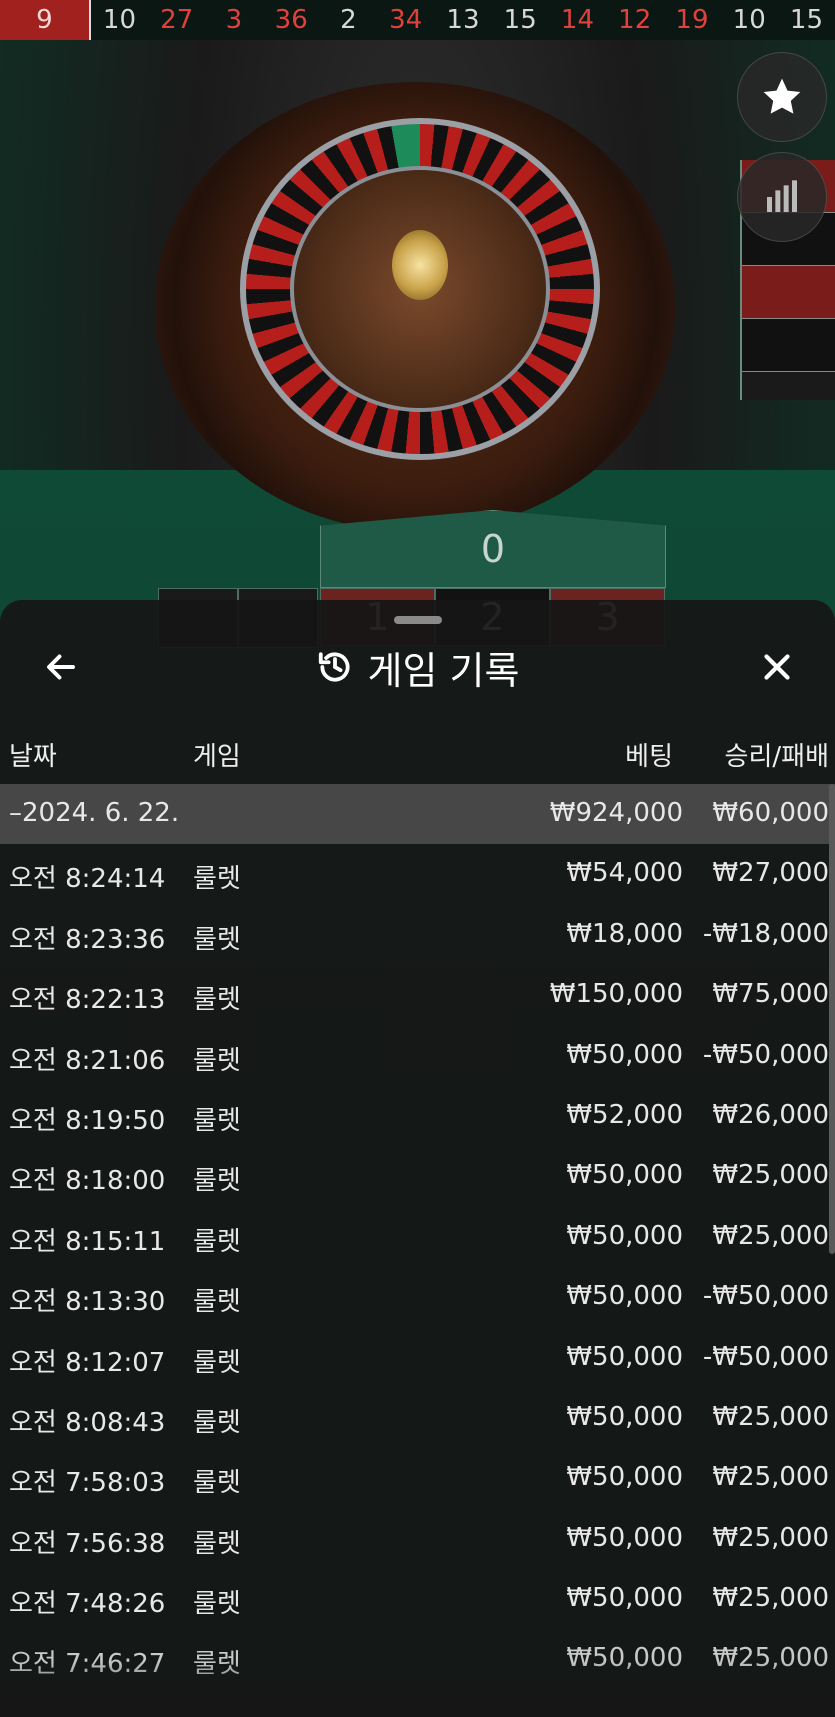 Image resolution: width=835 pixels, height=1717 pixels. What do you see at coordinates (417, 1358) in the screenshot?
I see `table-row: 오전 8:12:07 룰렛 ₩50,000 -₩50,000` at bounding box center [417, 1358].